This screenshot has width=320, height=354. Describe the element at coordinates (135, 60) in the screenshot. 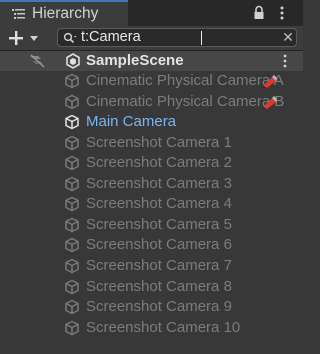

I see `scene-name: SampleScene` at that location.